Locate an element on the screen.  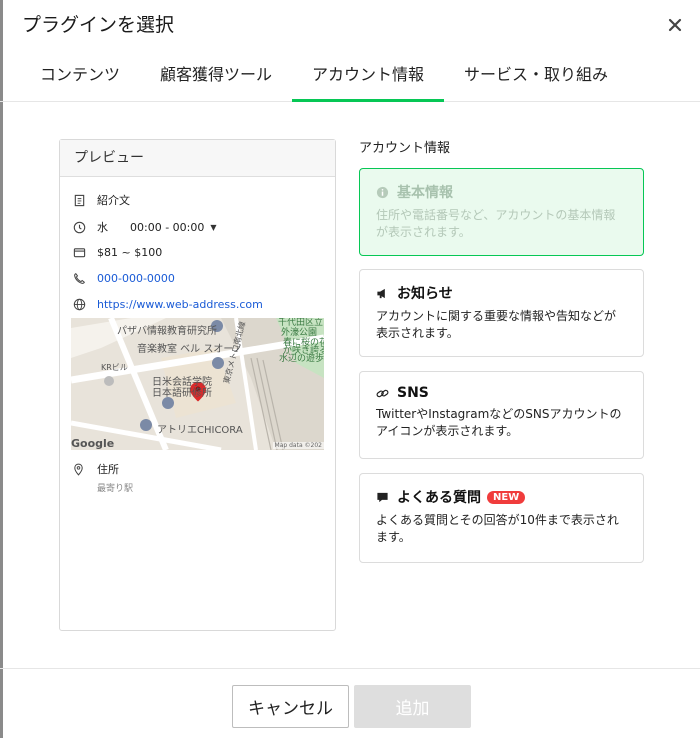
address-label: 住所 is located at coordinates (108, 469).